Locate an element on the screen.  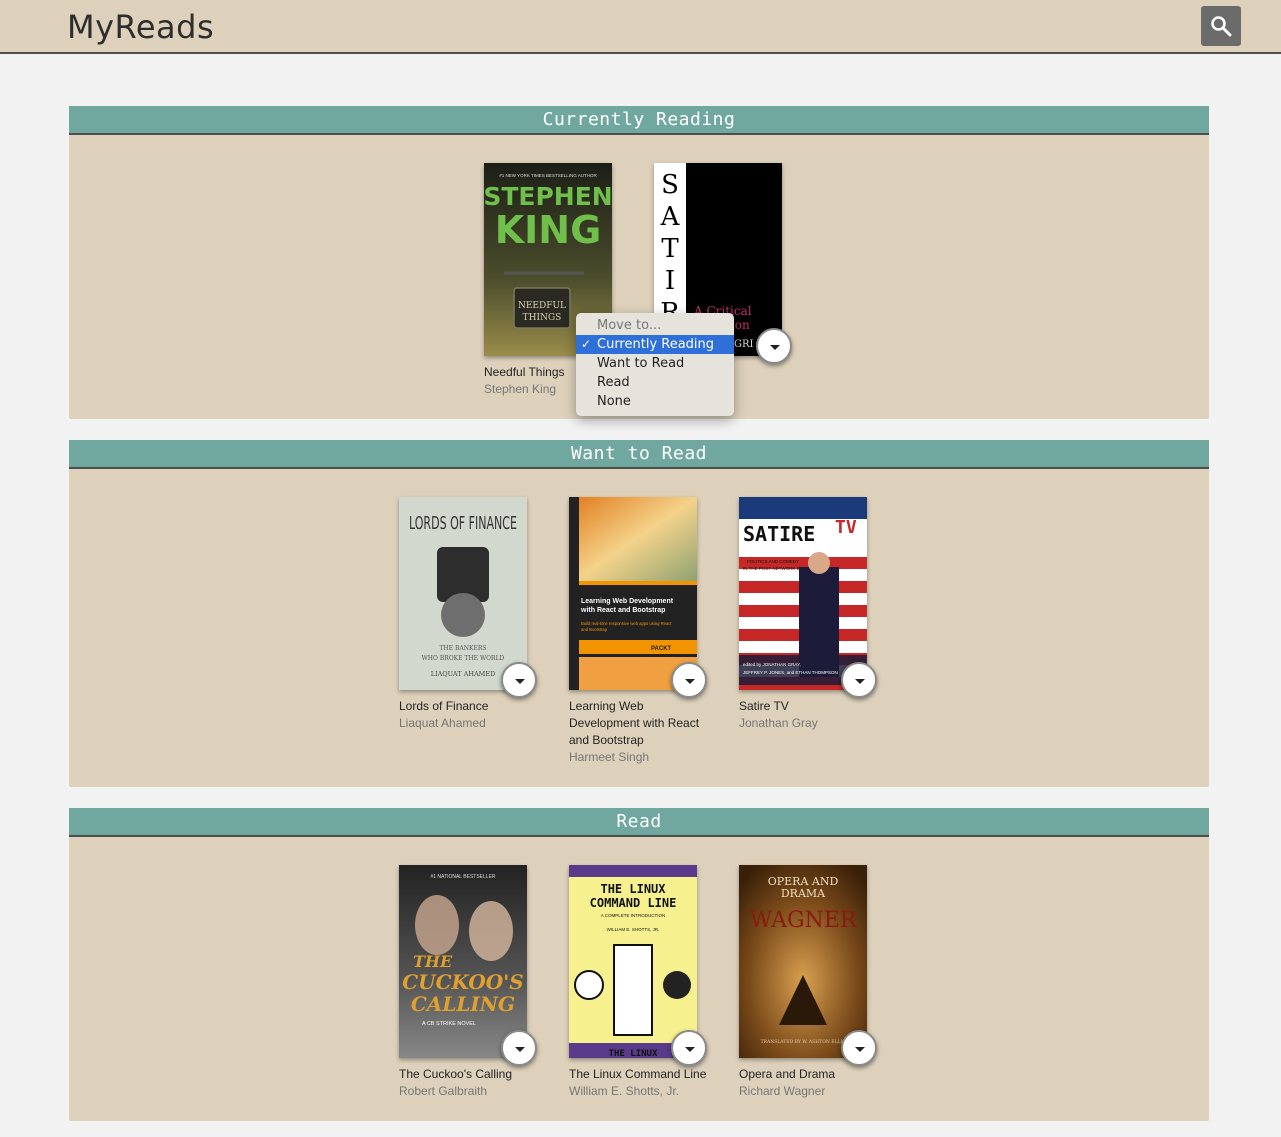
menu-option-none: None is located at coordinates (655, 401).